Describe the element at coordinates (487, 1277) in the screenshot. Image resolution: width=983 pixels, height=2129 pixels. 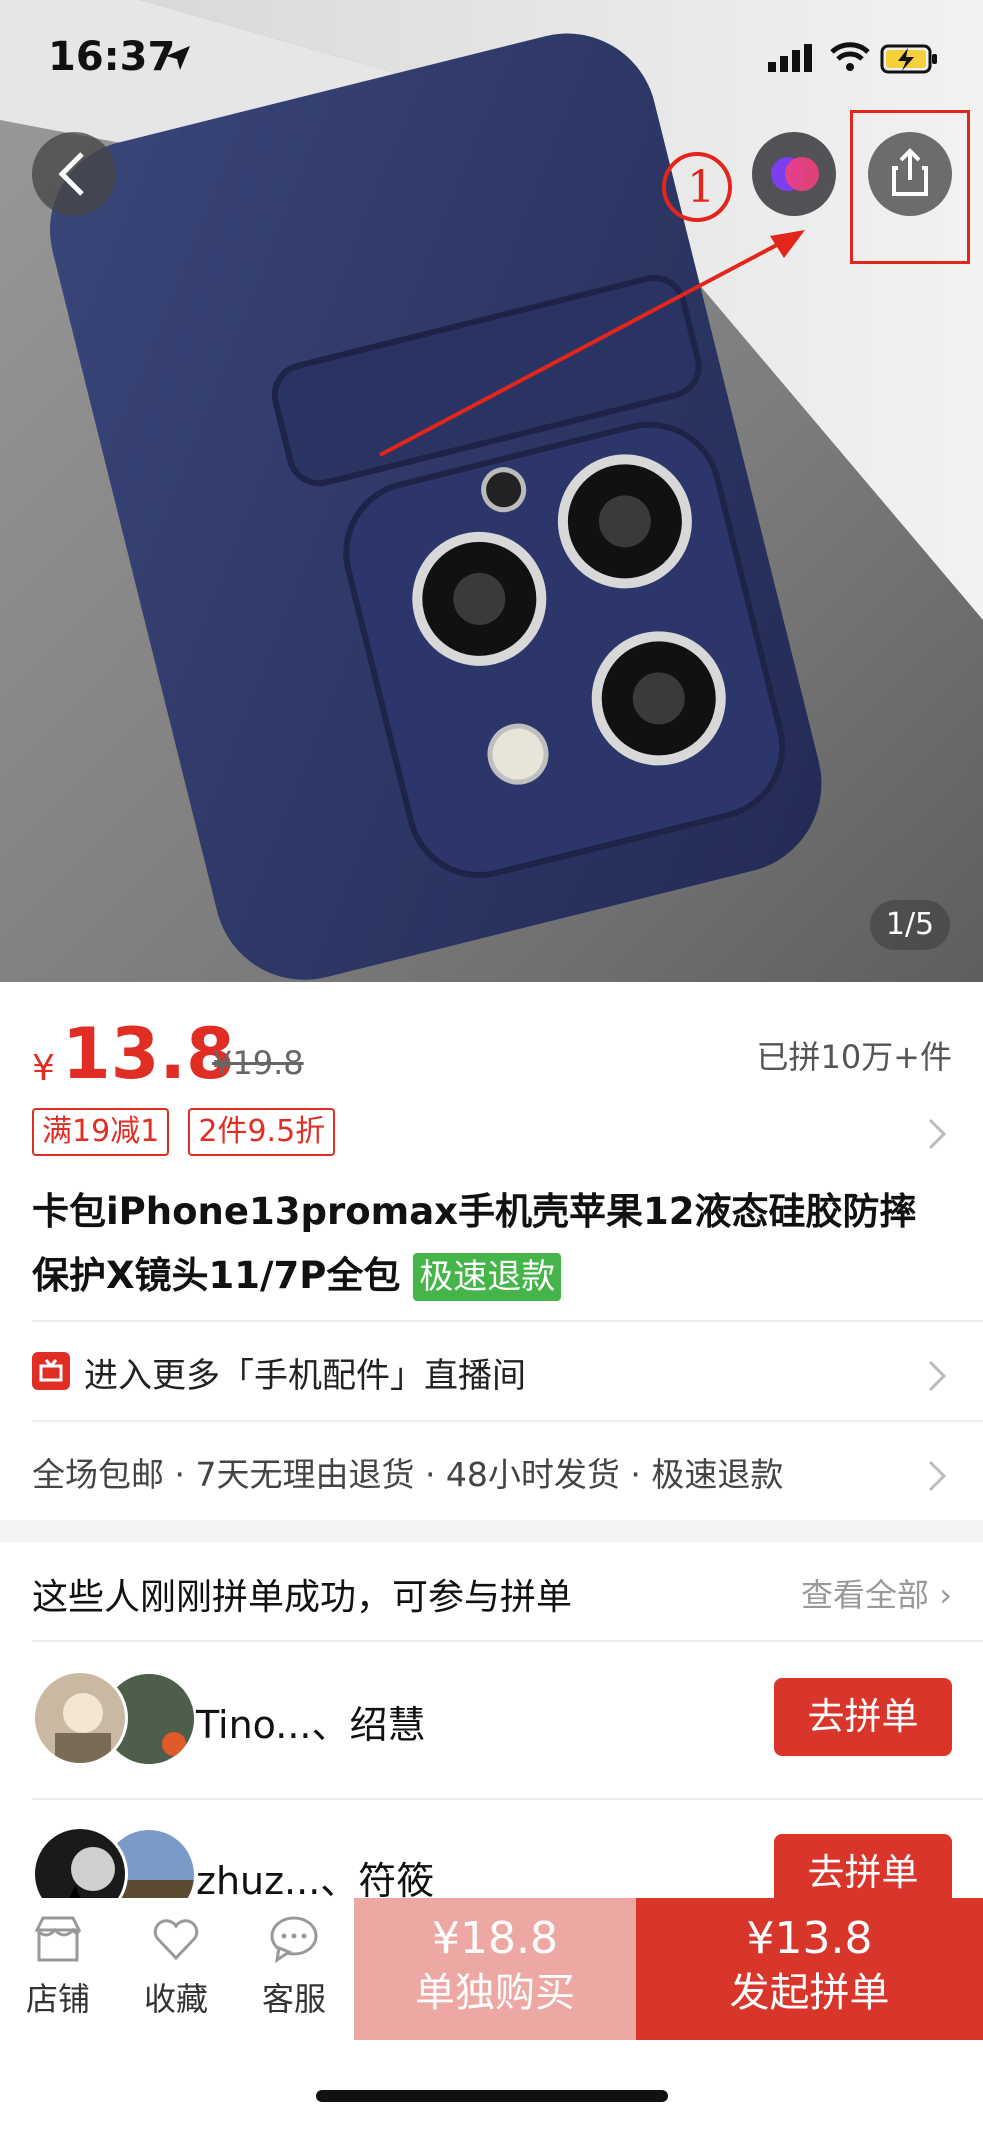
I see `fast-refund-badge: 极速退款` at that location.